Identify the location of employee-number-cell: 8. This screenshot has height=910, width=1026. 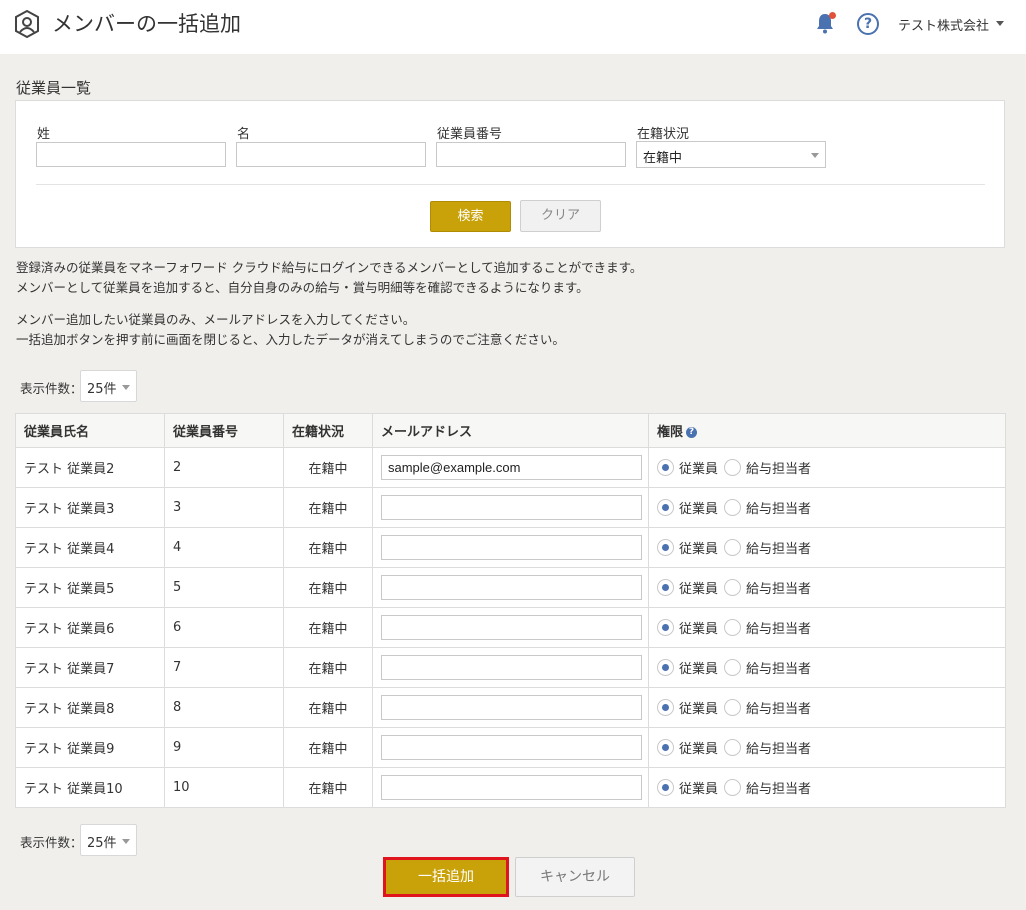
(224, 707).